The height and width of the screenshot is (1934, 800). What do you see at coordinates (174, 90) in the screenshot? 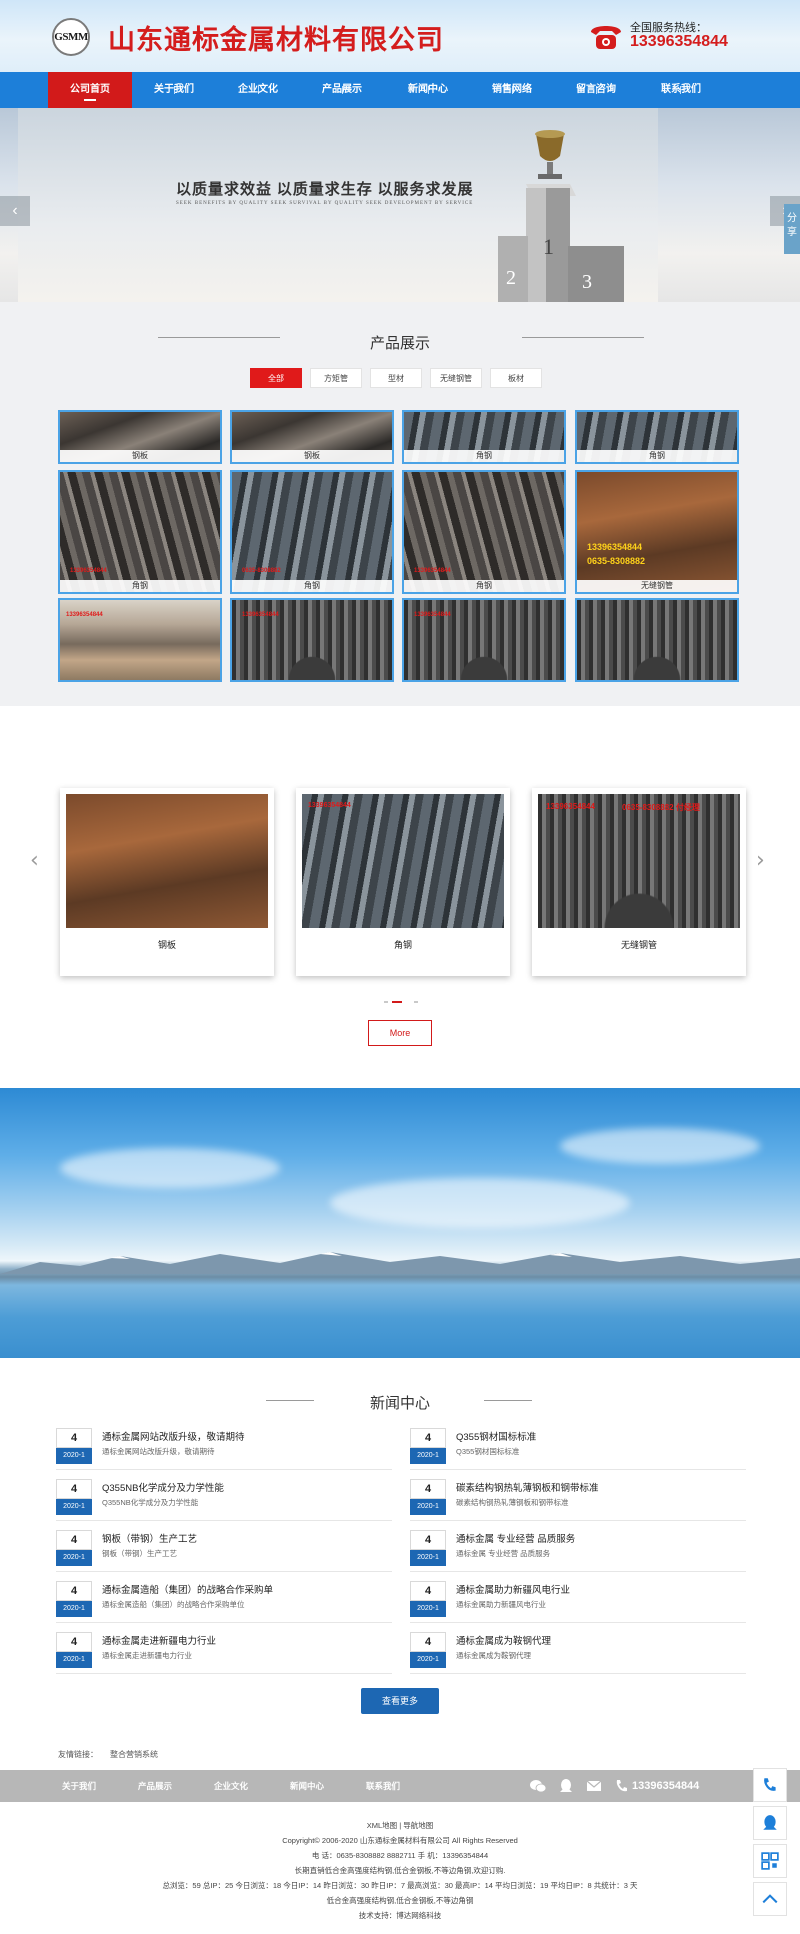
I see `nav-item-about: 关于我们` at bounding box center [174, 90].